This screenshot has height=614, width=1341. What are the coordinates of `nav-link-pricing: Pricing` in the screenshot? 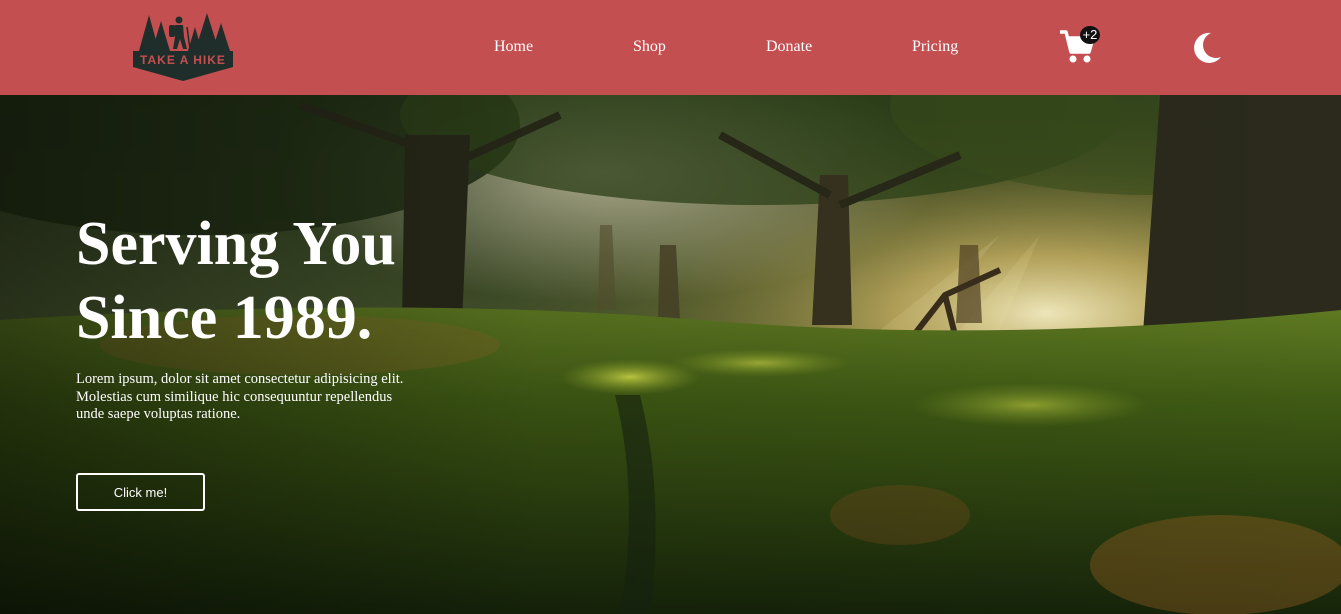 It's located at (935, 47).